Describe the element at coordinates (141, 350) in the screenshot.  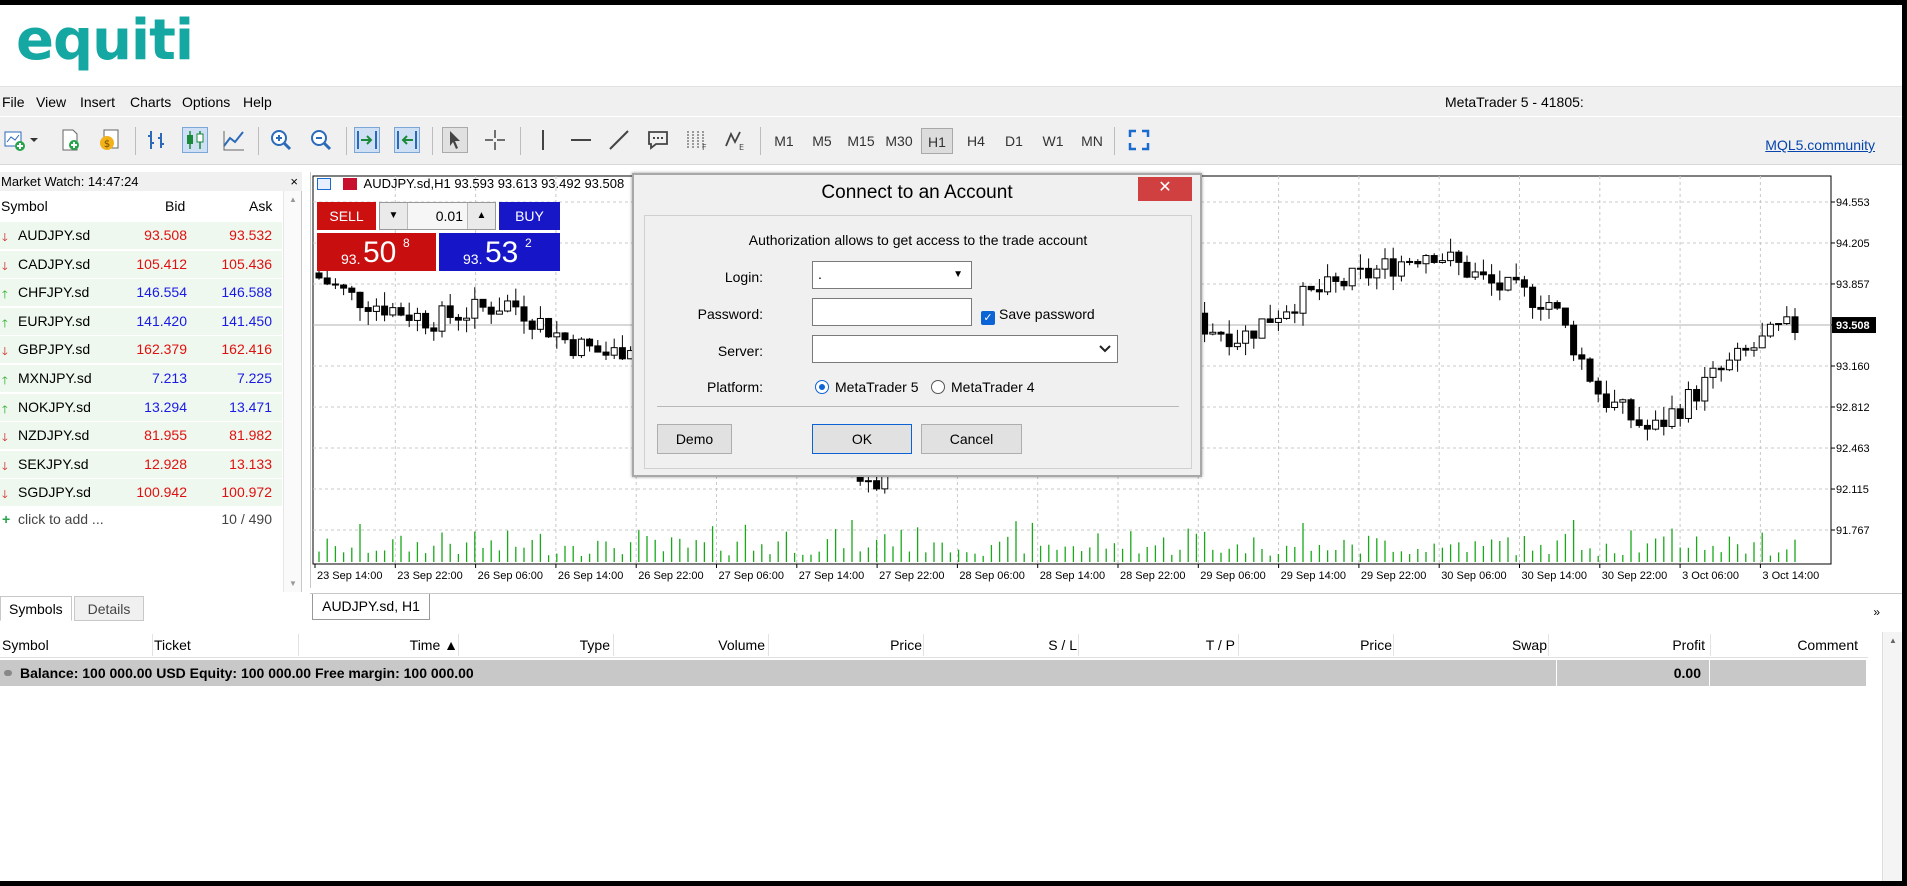
I see `list-item: 🡓 GBPJPY.sd 162.379 162.416` at that location.